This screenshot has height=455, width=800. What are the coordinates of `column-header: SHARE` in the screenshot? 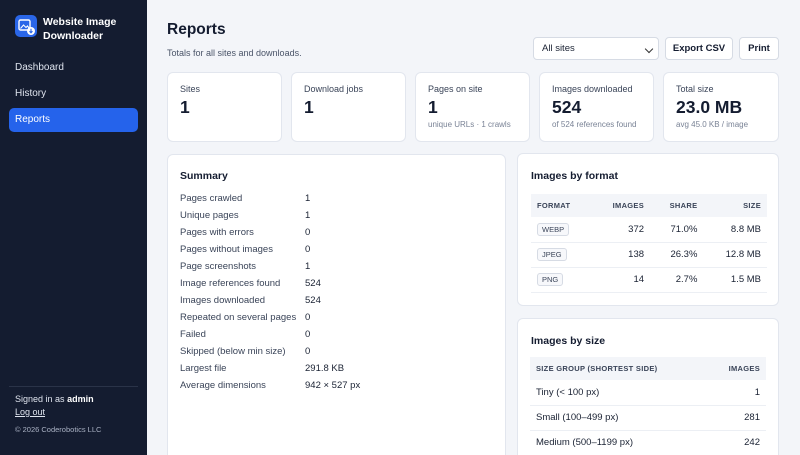 It's located at (677, 205).